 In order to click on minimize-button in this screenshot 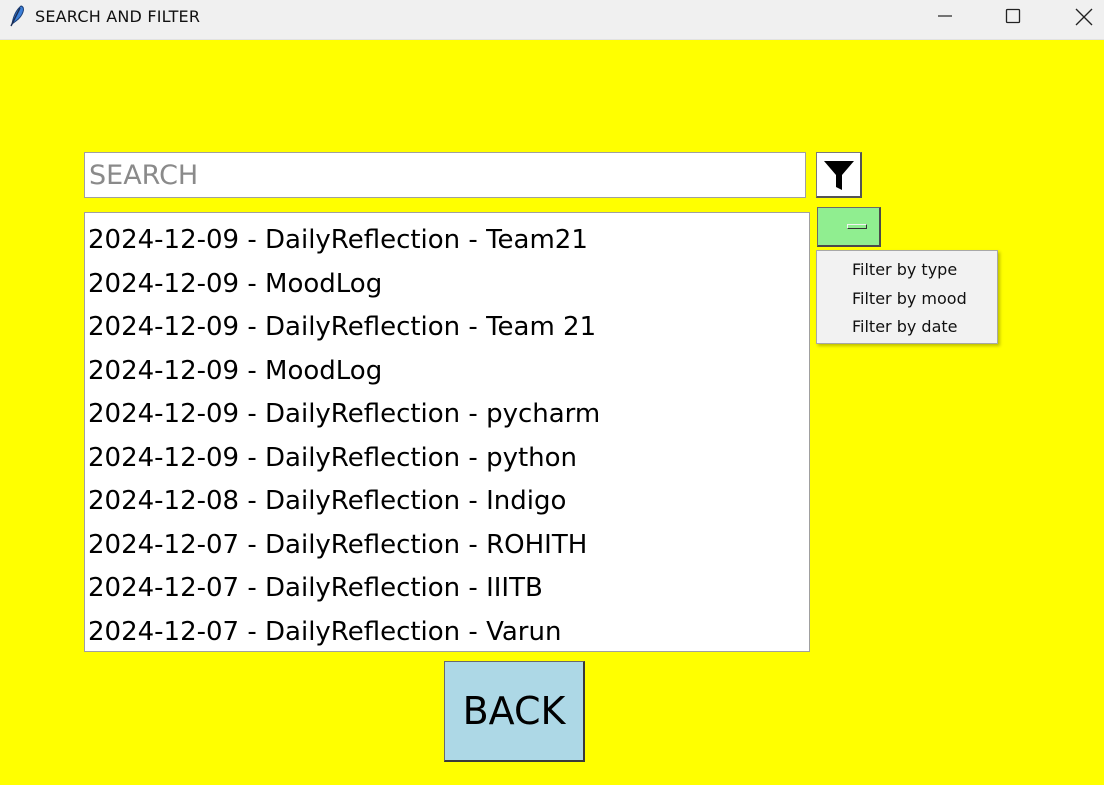, I will do `click(945, 16)`.